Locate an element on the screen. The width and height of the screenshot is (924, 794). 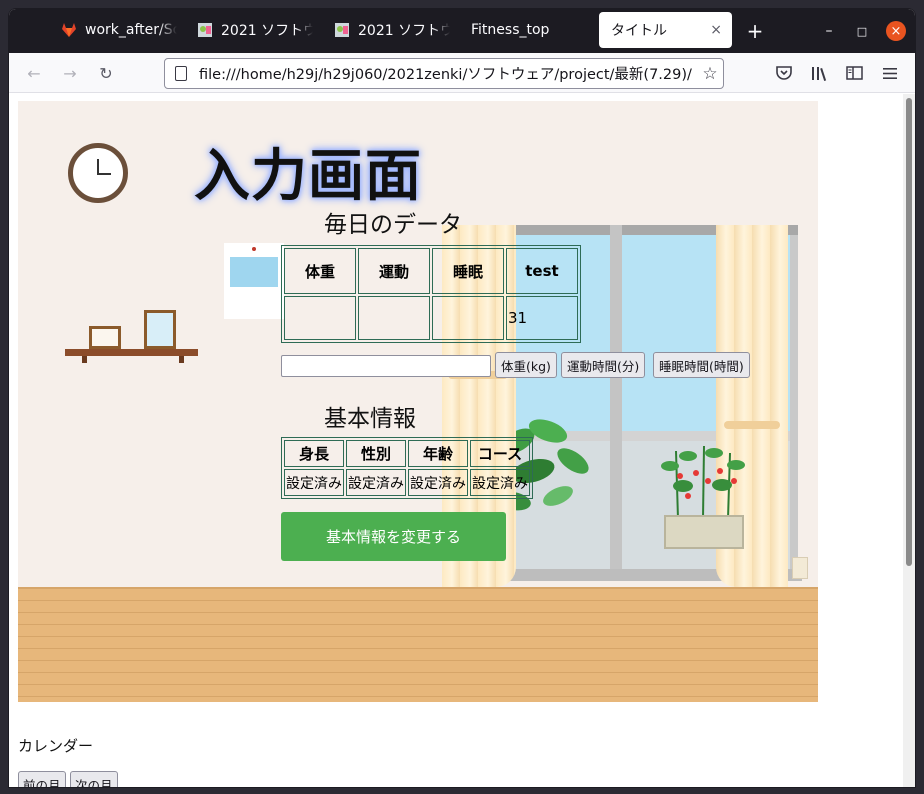
basic-info-table: 身長 性別 年齢 コース 設定済み 設定済み 設定済み 設定済み is located at coordinates (407, 468).